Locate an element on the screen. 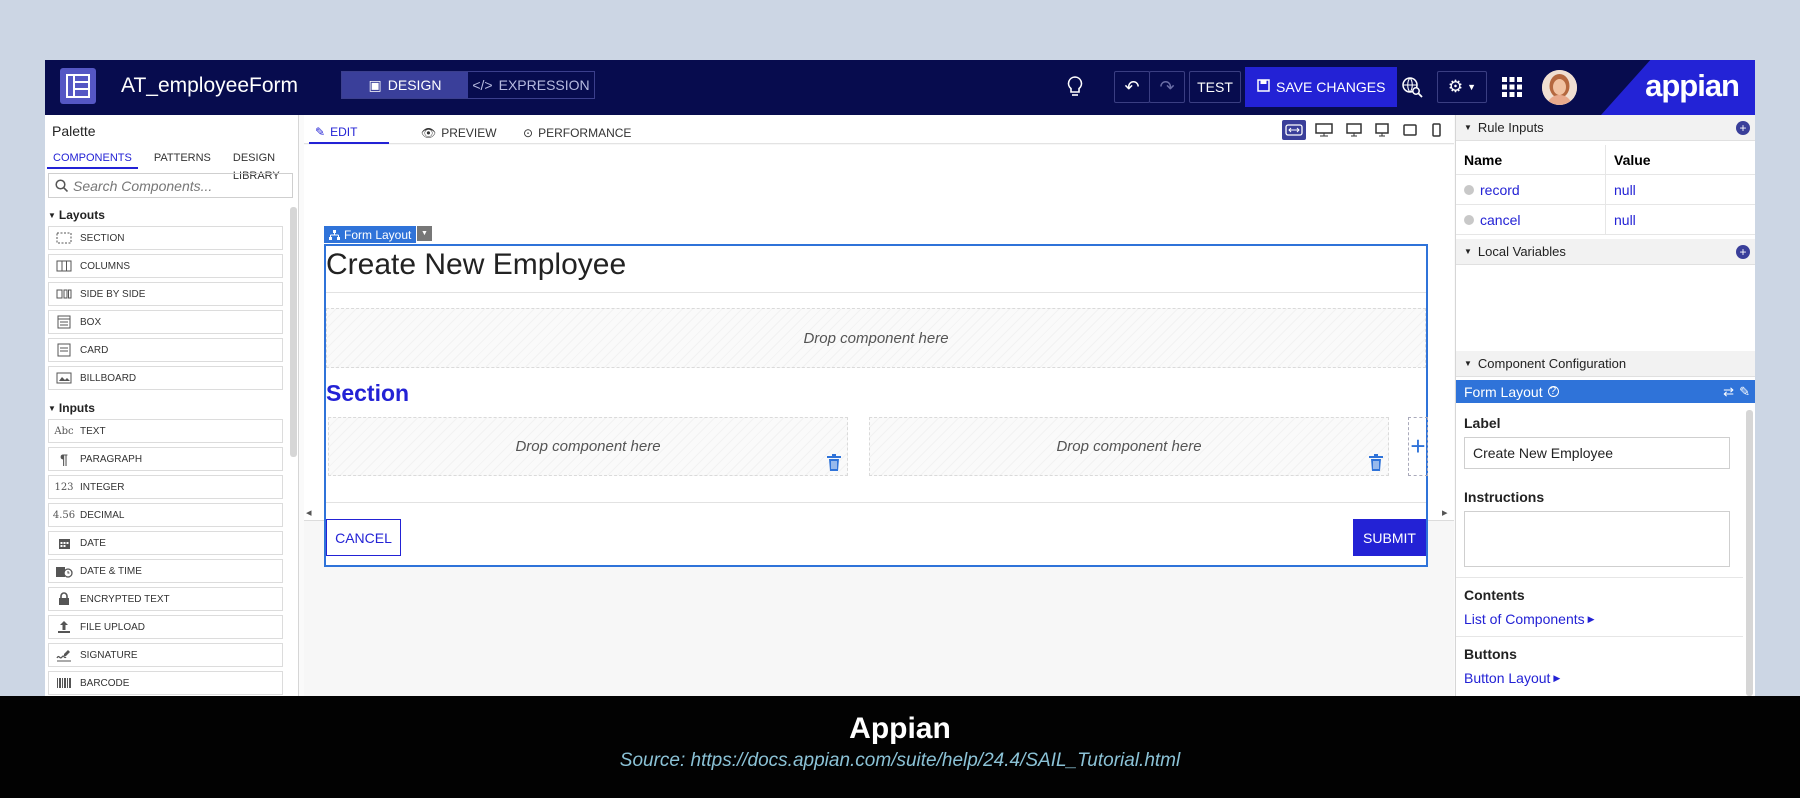  component-configuration-header: ▼ Component Configuration is located at coordinates (1605, 364).